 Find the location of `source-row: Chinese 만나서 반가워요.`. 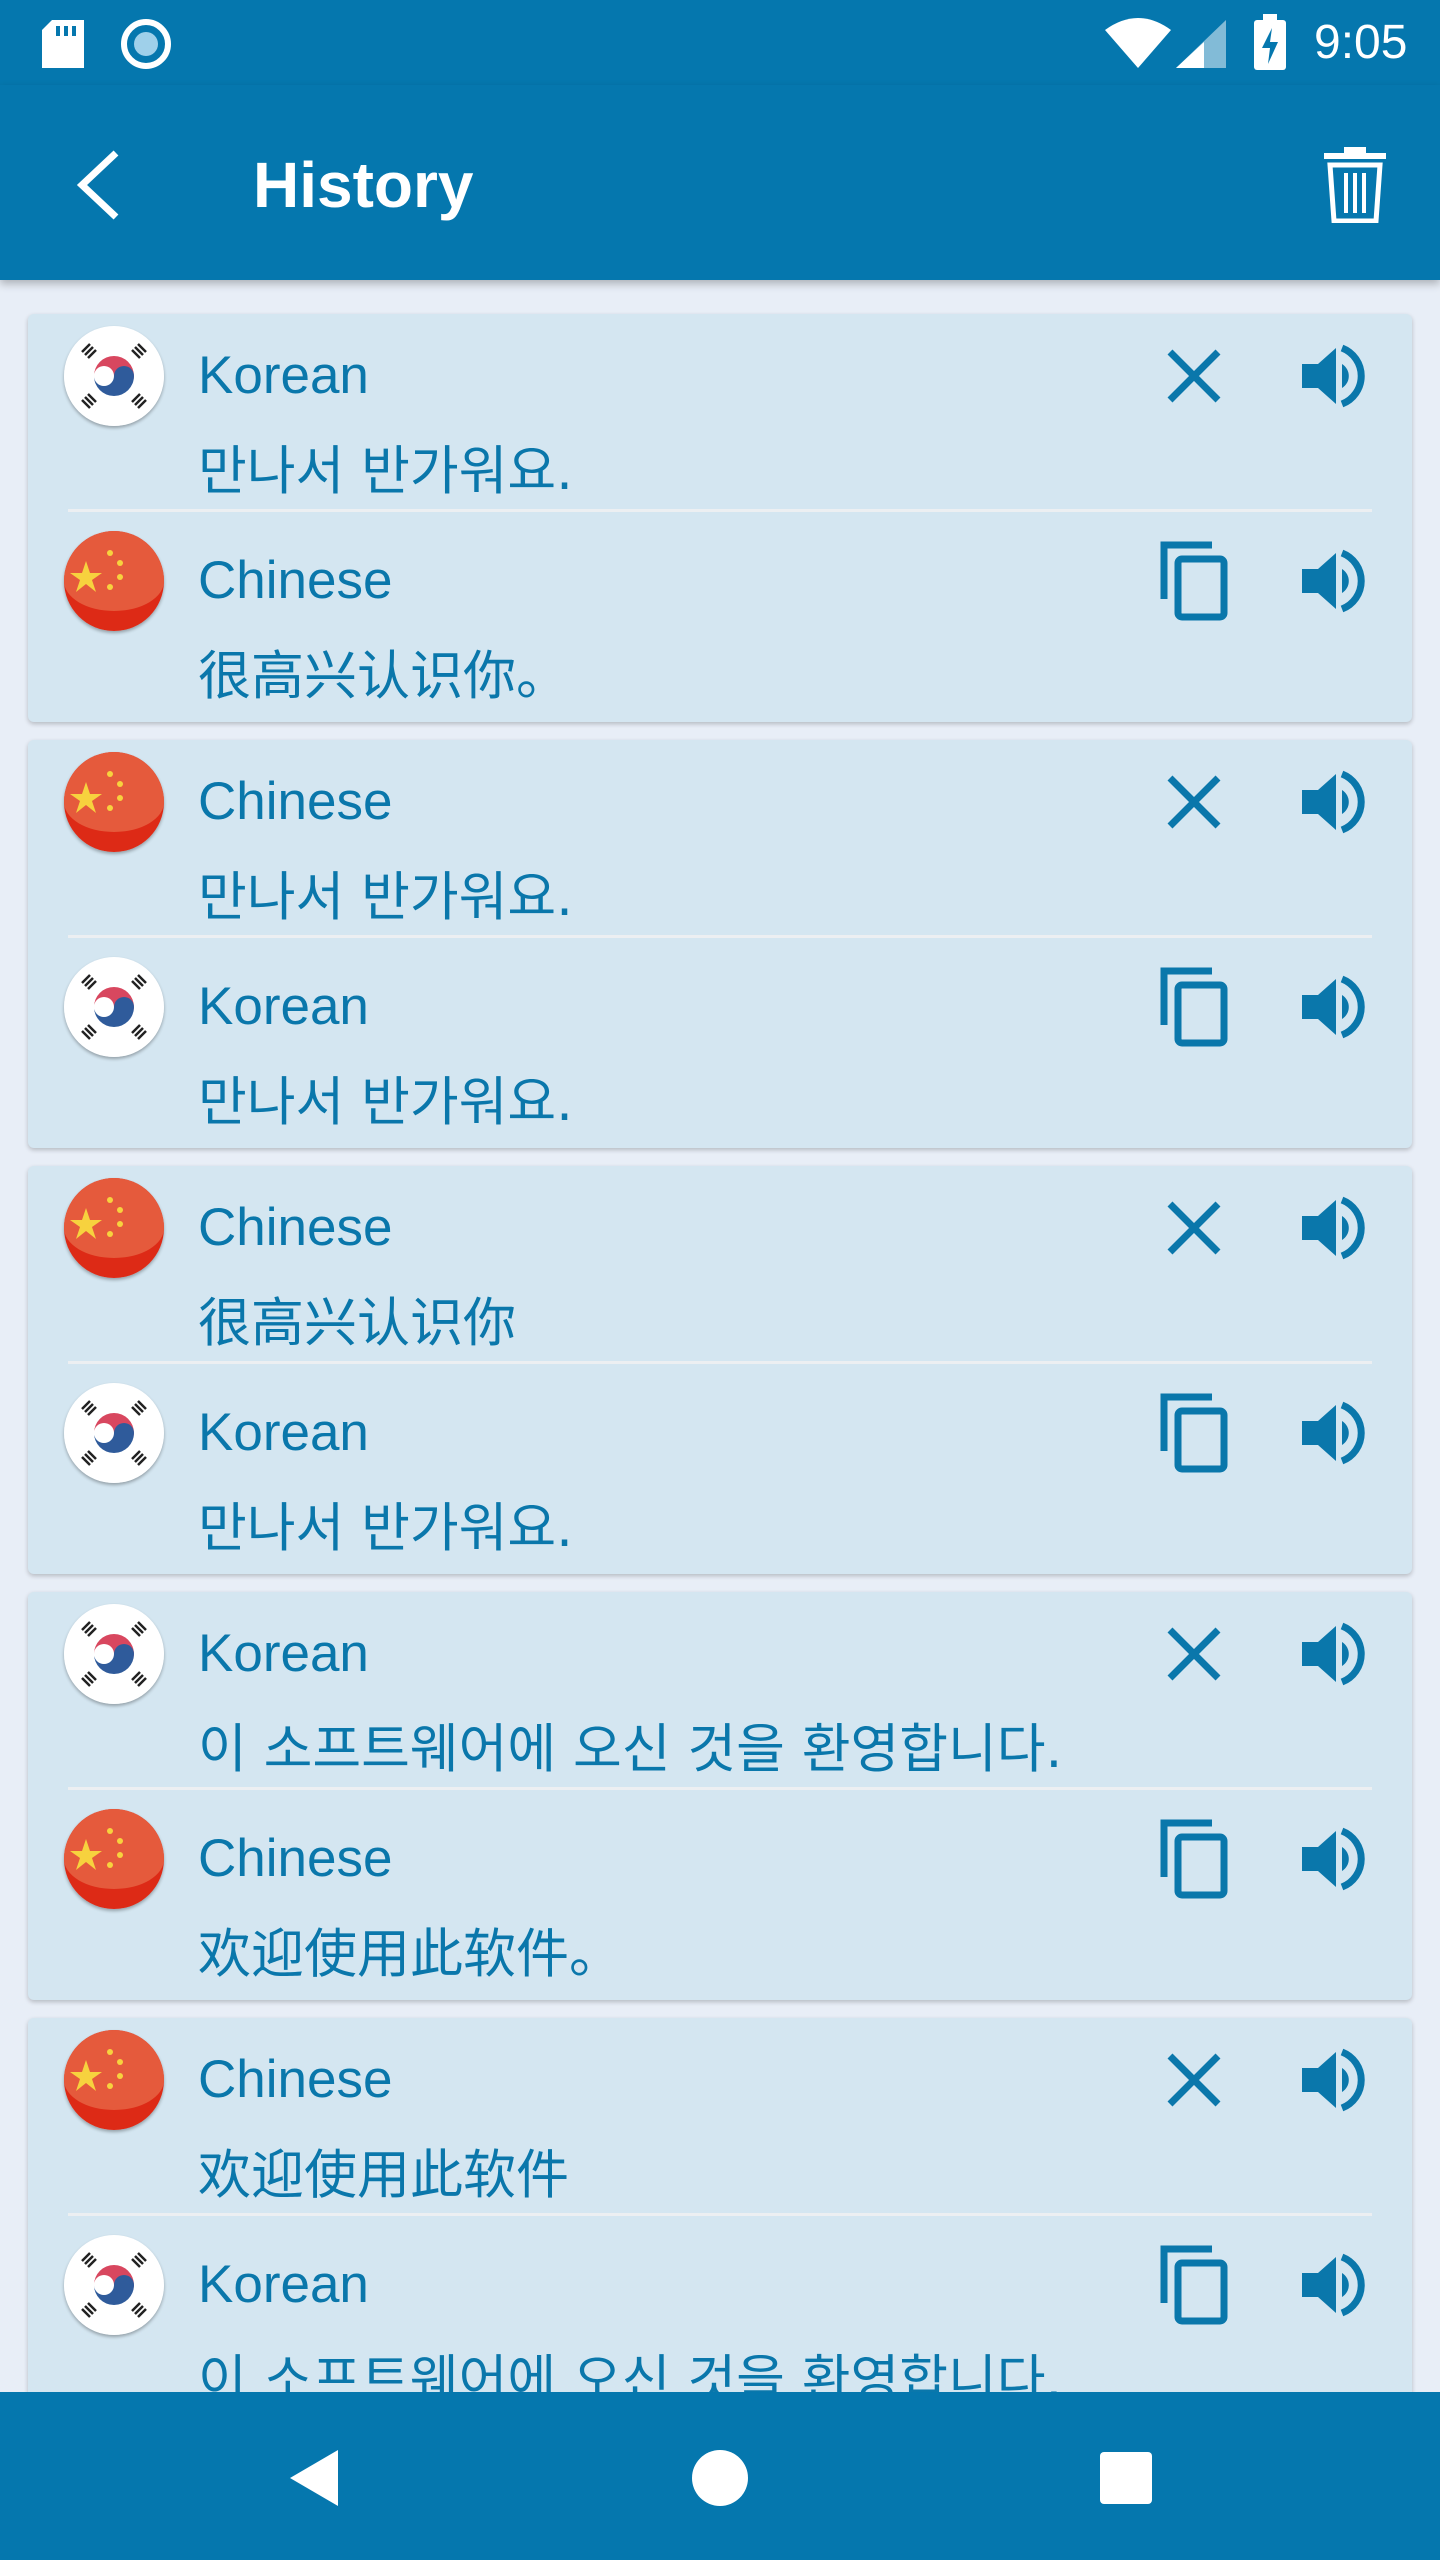

source-row: Chinese 만나서 반가워요. is located at coordinates (720, 840).